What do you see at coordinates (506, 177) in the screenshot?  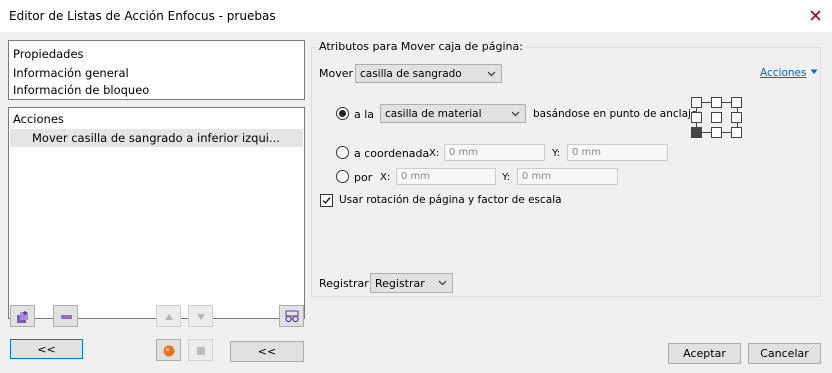 I see `by-y-label: Y:` at bounding box center [506, 177].